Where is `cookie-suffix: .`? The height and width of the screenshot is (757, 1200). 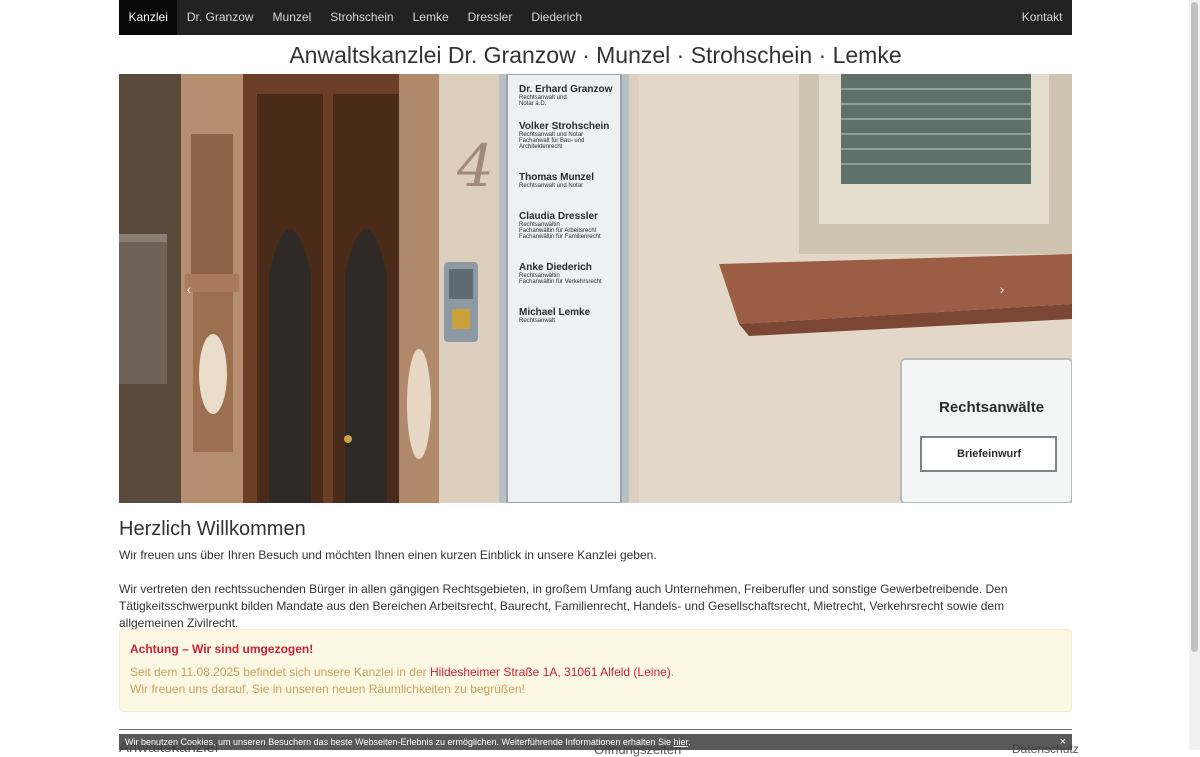 cookie-suffix: . is located at coordinates (689, 742).